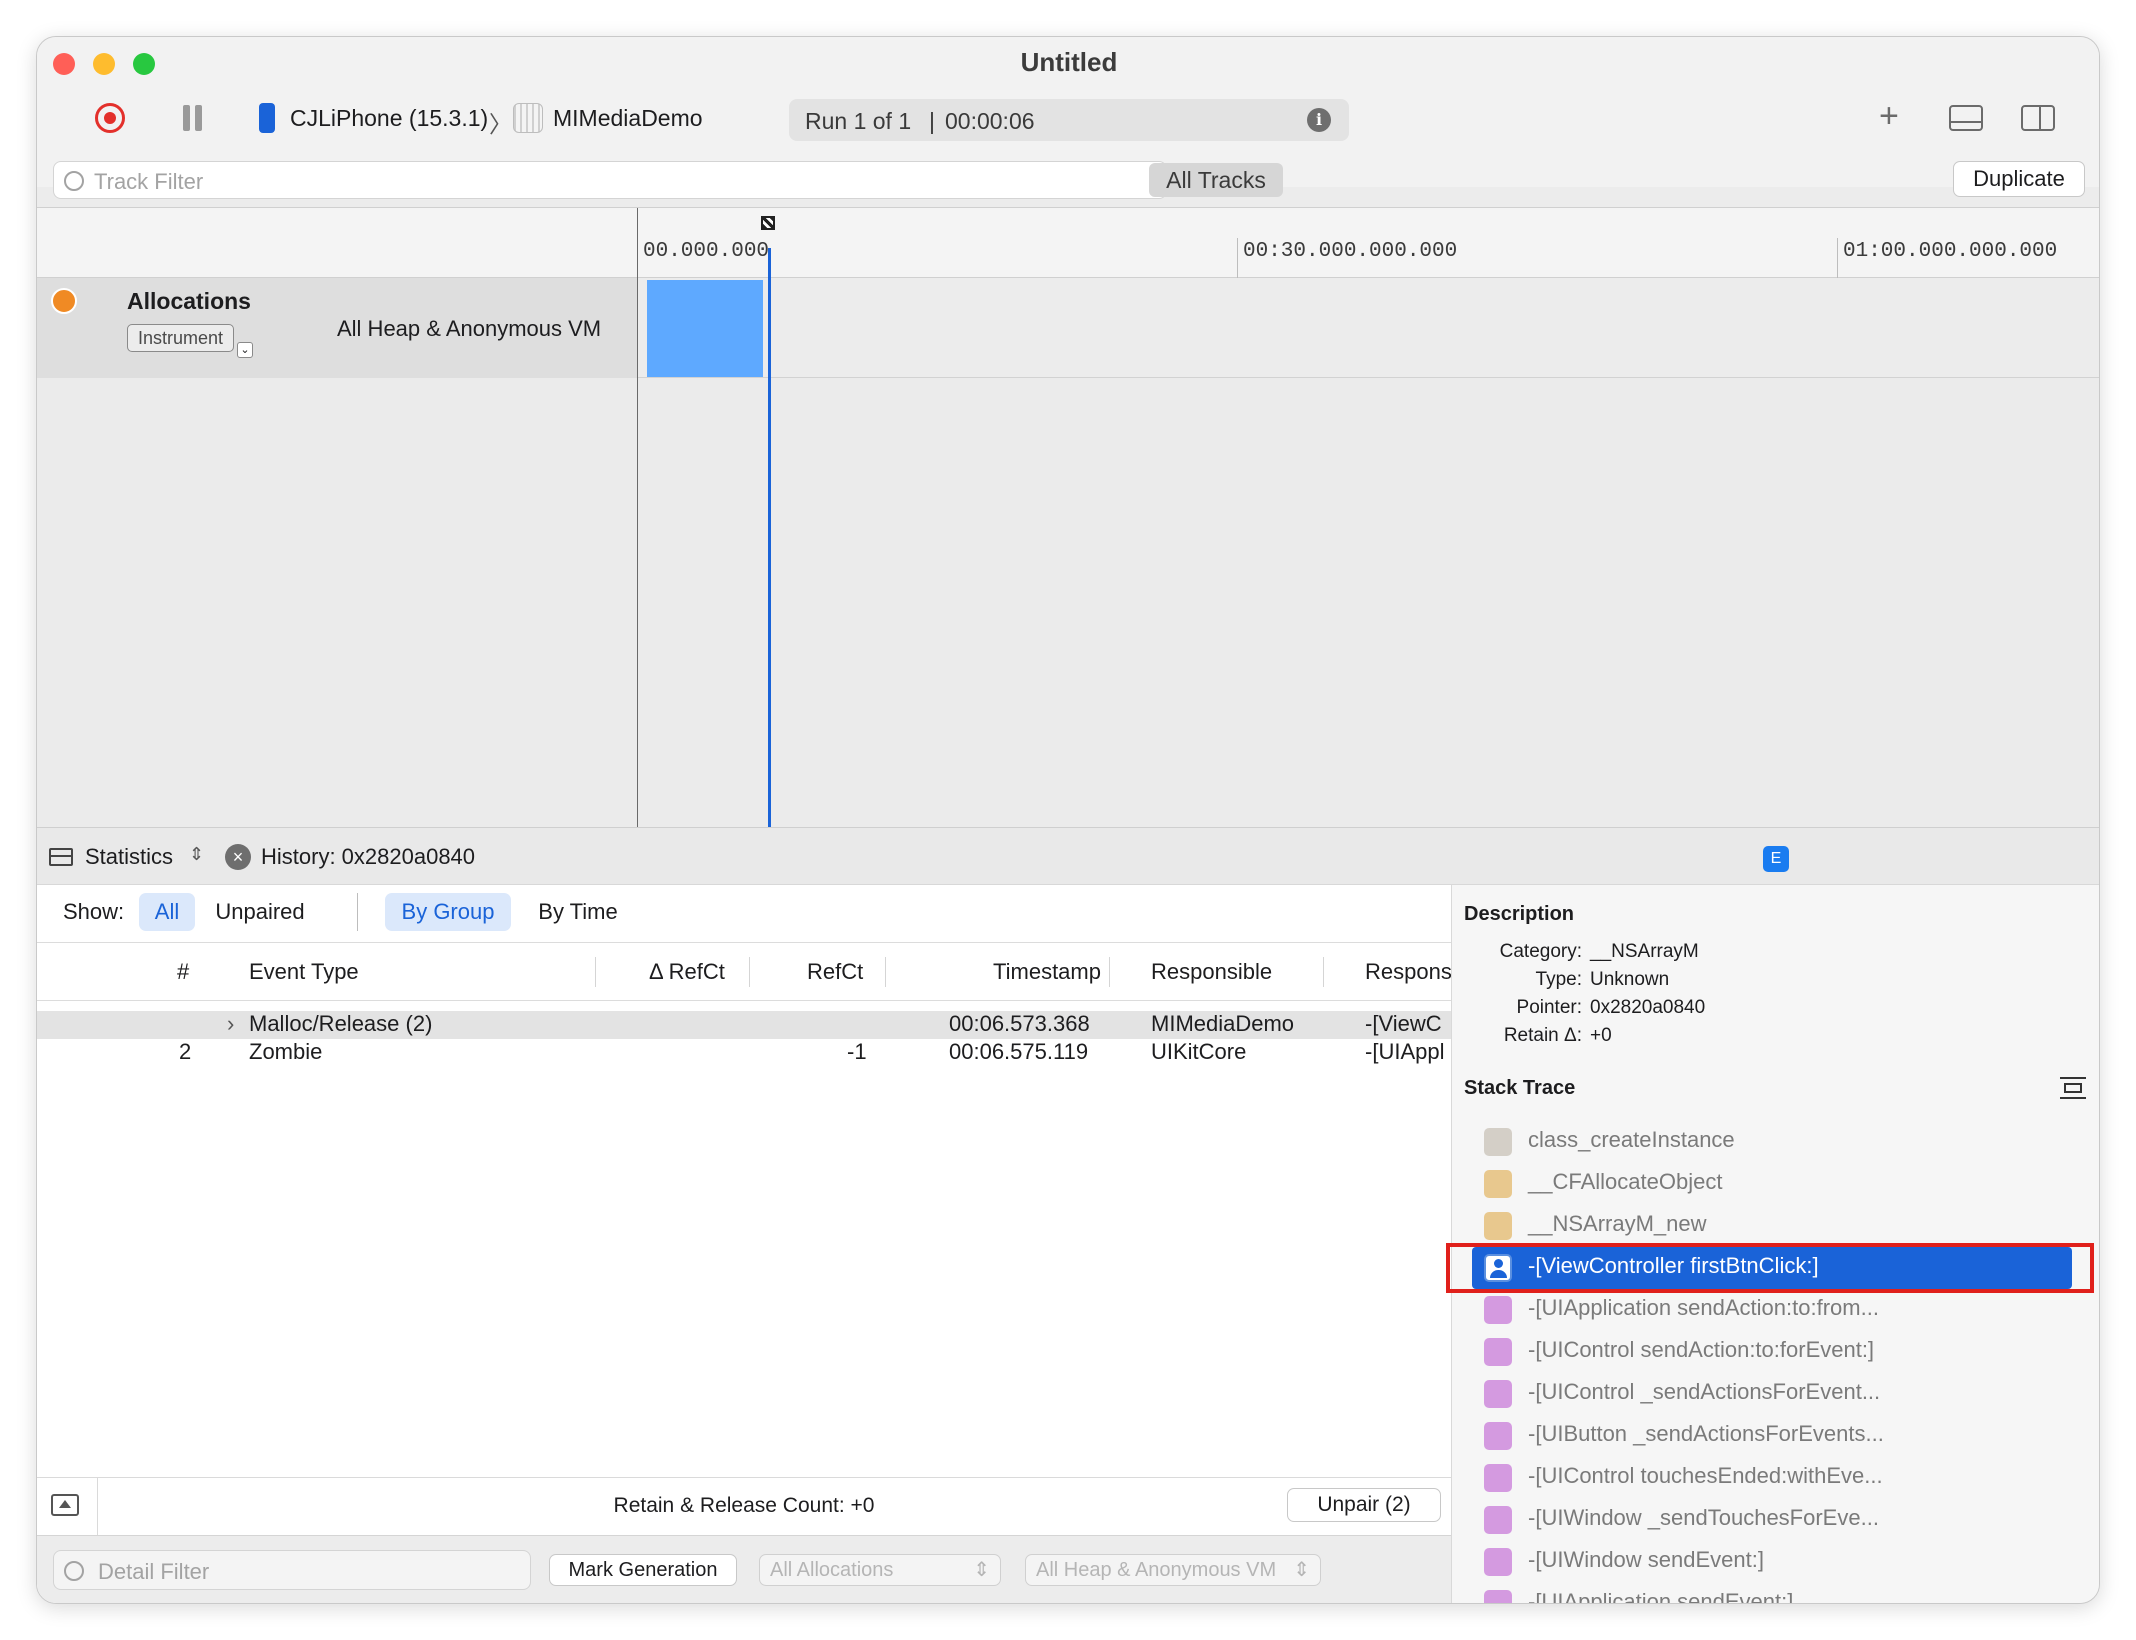 This screenshot has height=1640, width=2136. I want to click on ruler-tick-0: 00.000.000, so click(706, 251).